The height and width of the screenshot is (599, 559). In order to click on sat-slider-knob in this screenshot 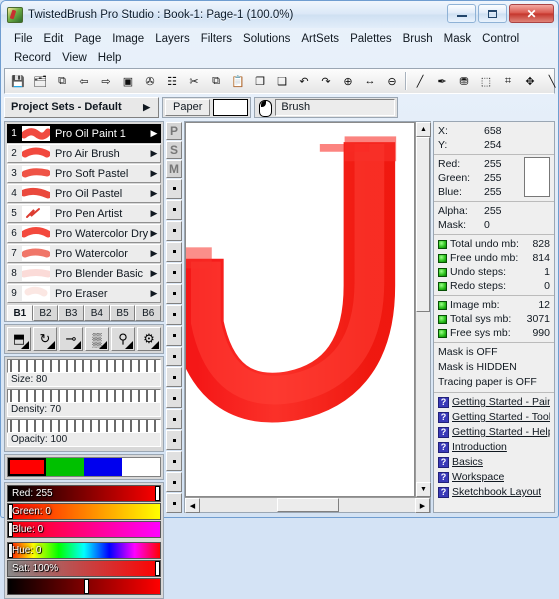, I will do `click(157, 568)`.